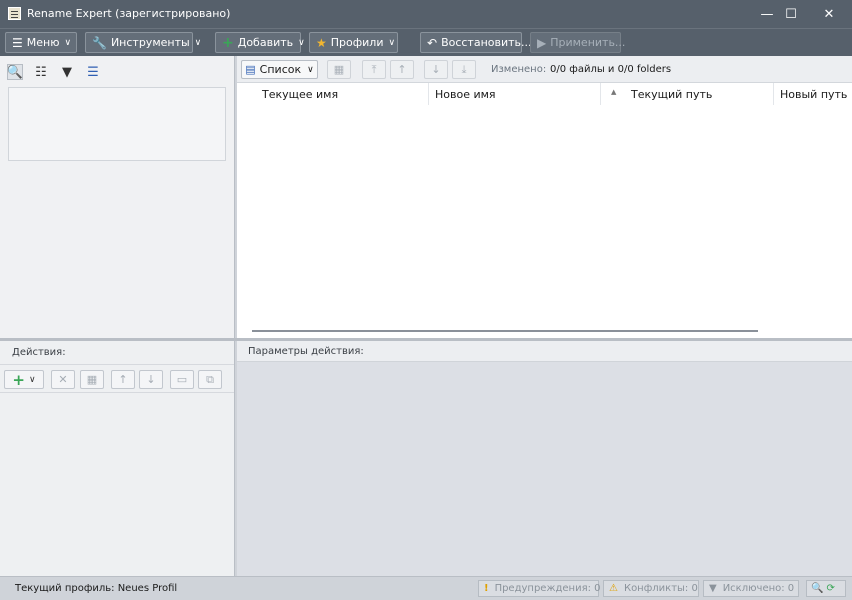 Image resolution: width=852 pixels, height=600 pixels. I want to click on add-label: Добавить, so click(265, 42).